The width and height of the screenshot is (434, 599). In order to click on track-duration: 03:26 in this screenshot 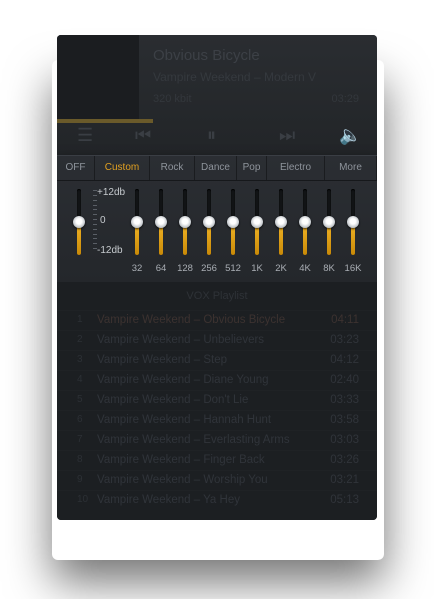, I will do `click(344, 460)`.